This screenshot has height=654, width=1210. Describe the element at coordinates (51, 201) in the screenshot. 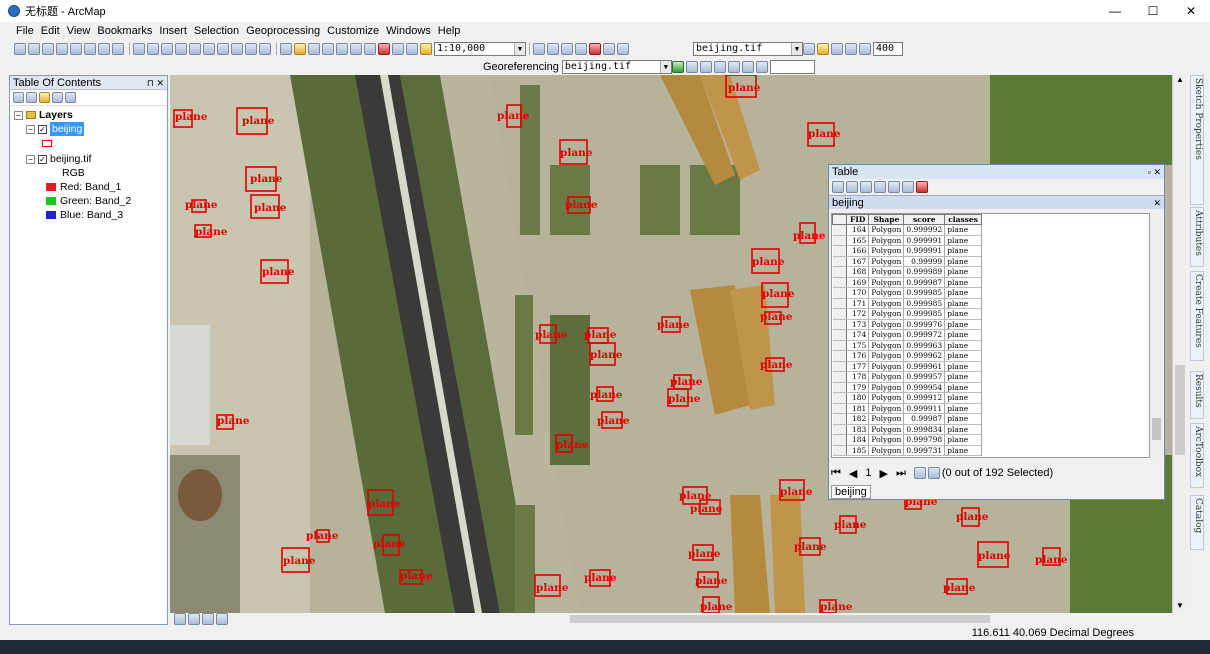

I see `green-swatch` at that location.